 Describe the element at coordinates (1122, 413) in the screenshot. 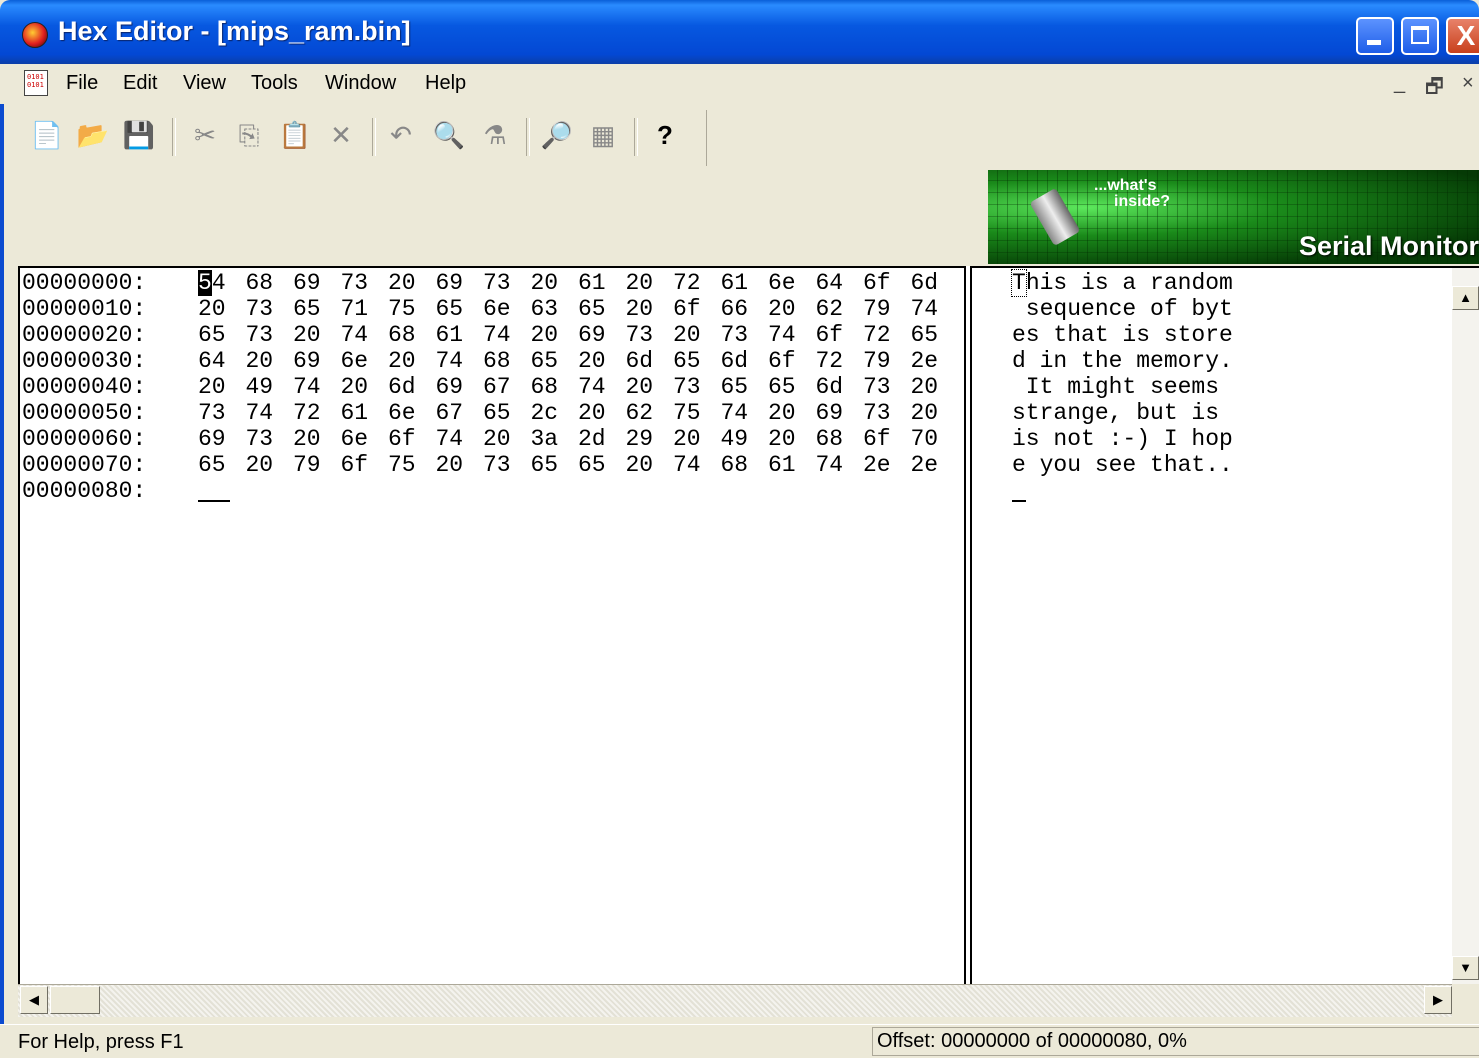

I see `ascii-row: strange, but is` at that location.